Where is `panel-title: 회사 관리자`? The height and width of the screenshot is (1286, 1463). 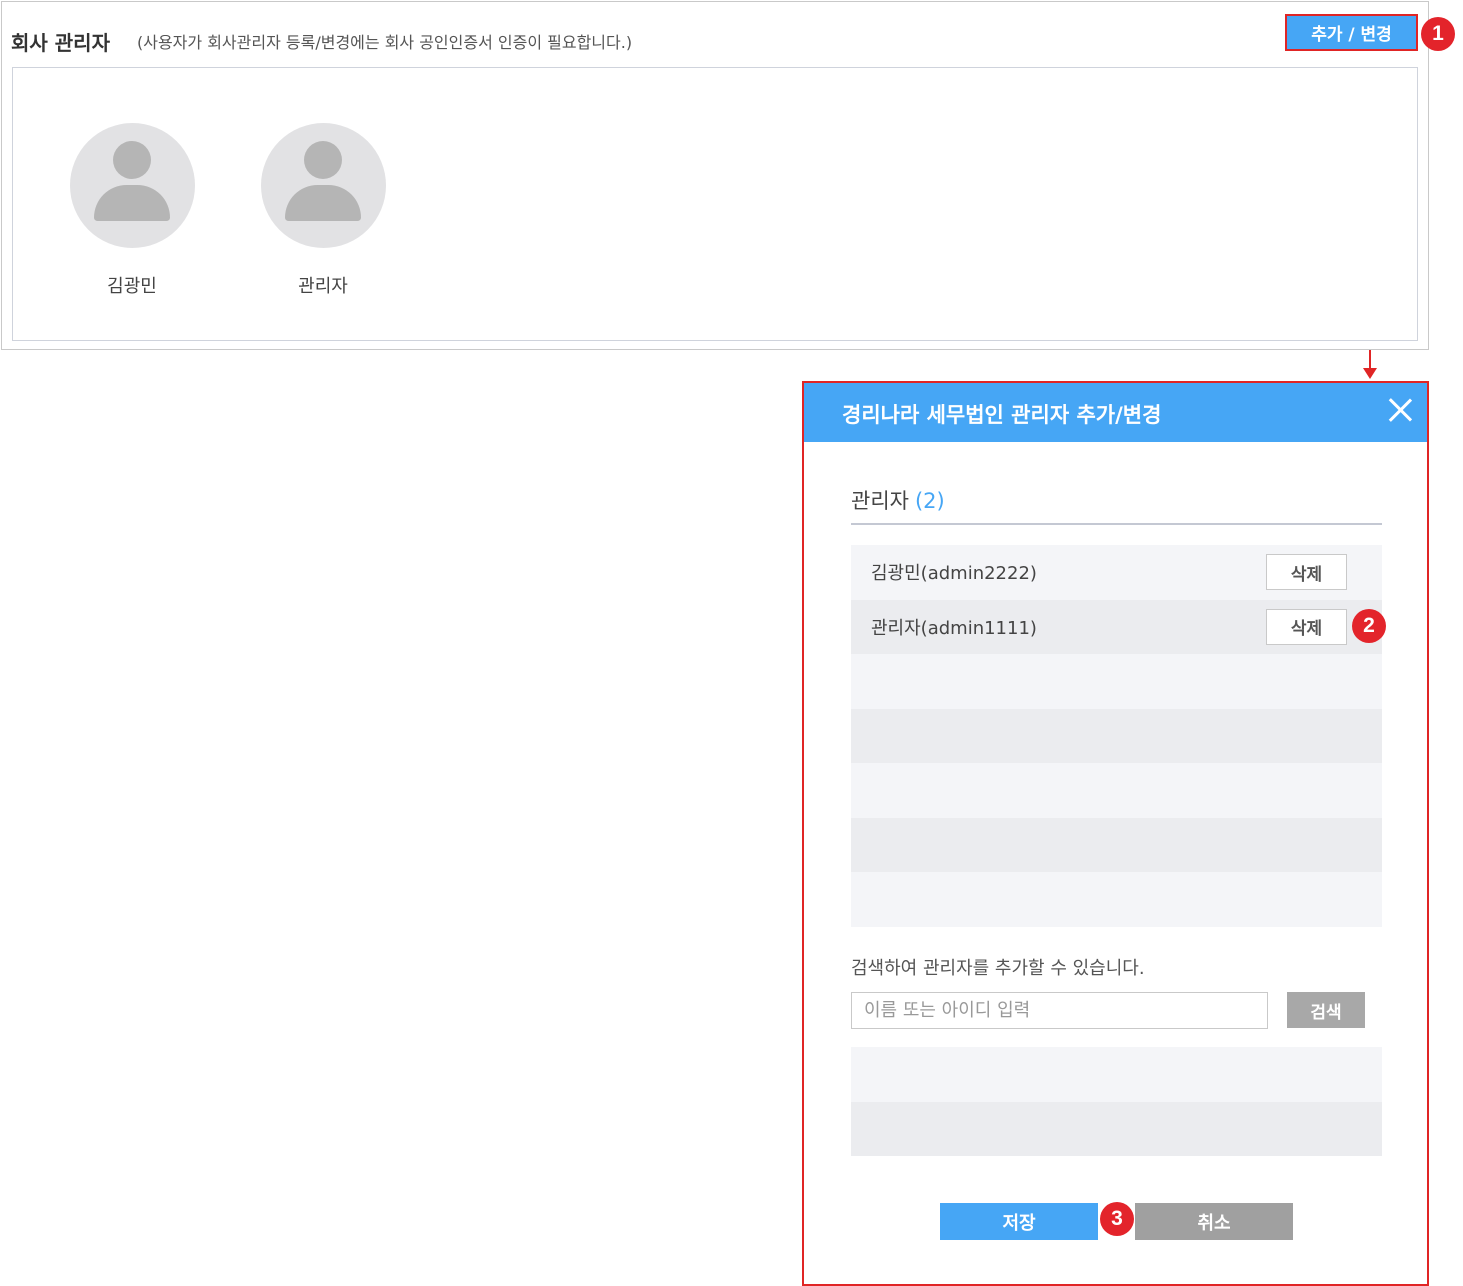 panel-title: 회사 관리자 is located at coordinates (60, 43).